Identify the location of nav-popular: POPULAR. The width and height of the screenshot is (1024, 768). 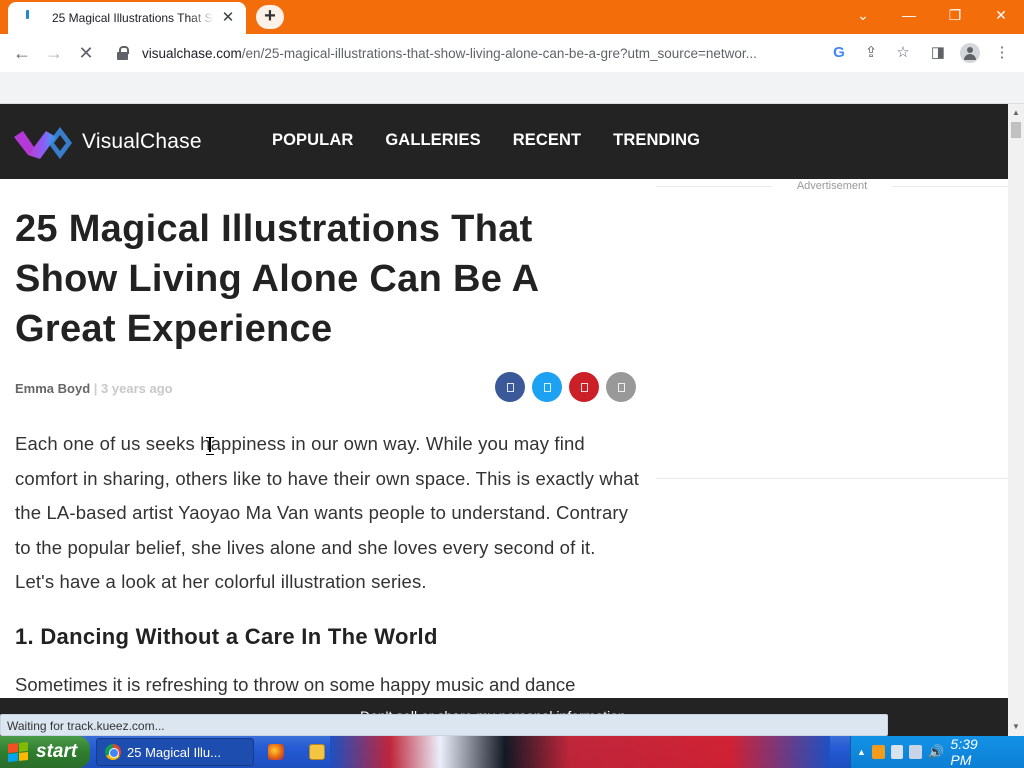
(312, 140).